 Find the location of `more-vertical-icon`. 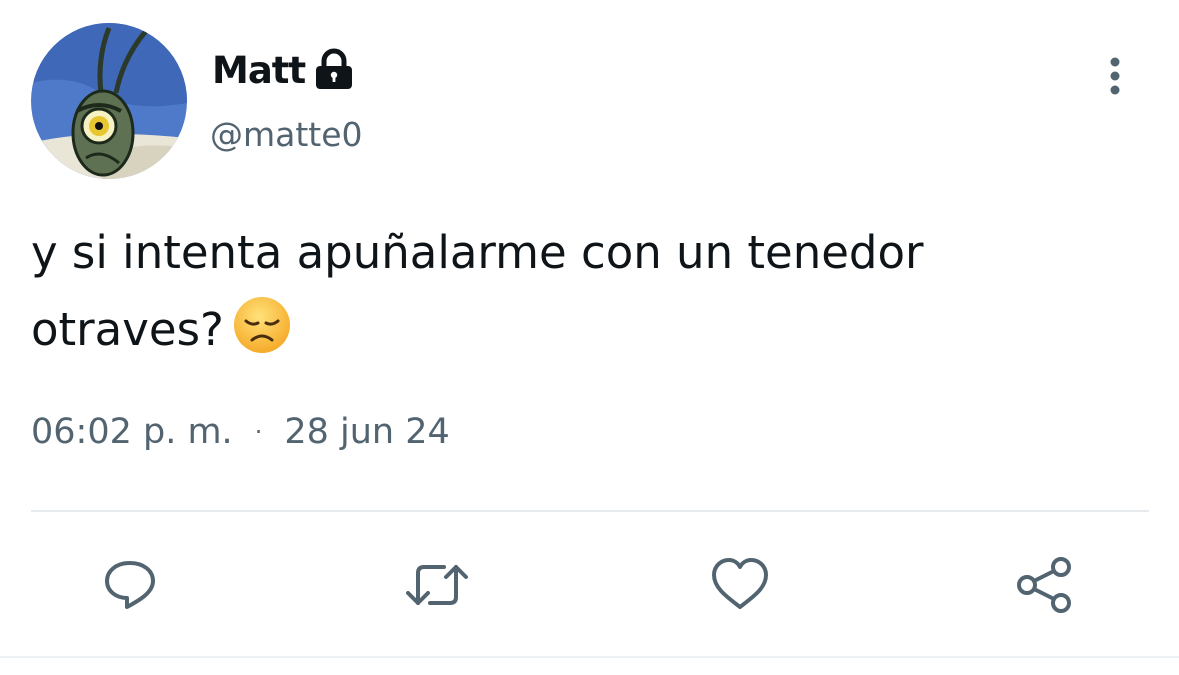

more-vertical-icon is located at coordinates (1115, 76).